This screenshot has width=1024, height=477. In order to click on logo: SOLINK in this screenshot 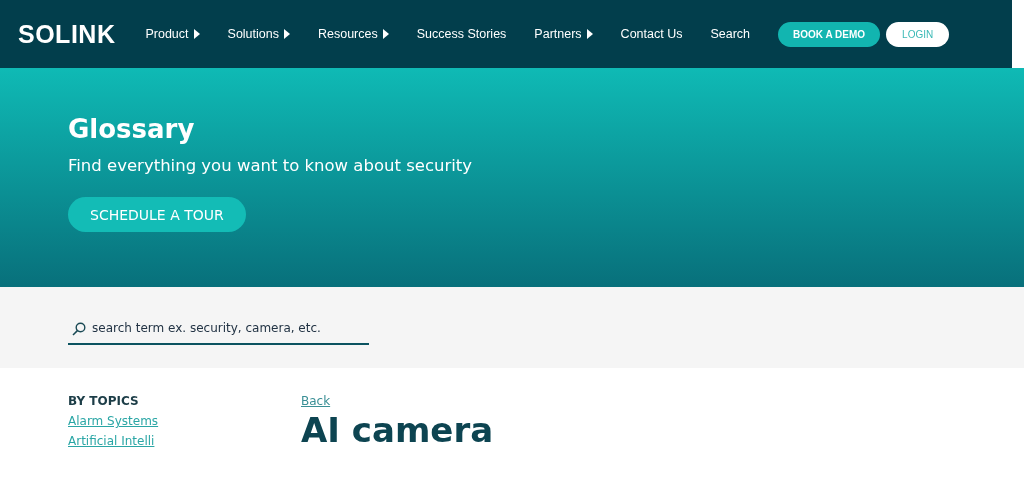, I will do `click(67, 34)`.